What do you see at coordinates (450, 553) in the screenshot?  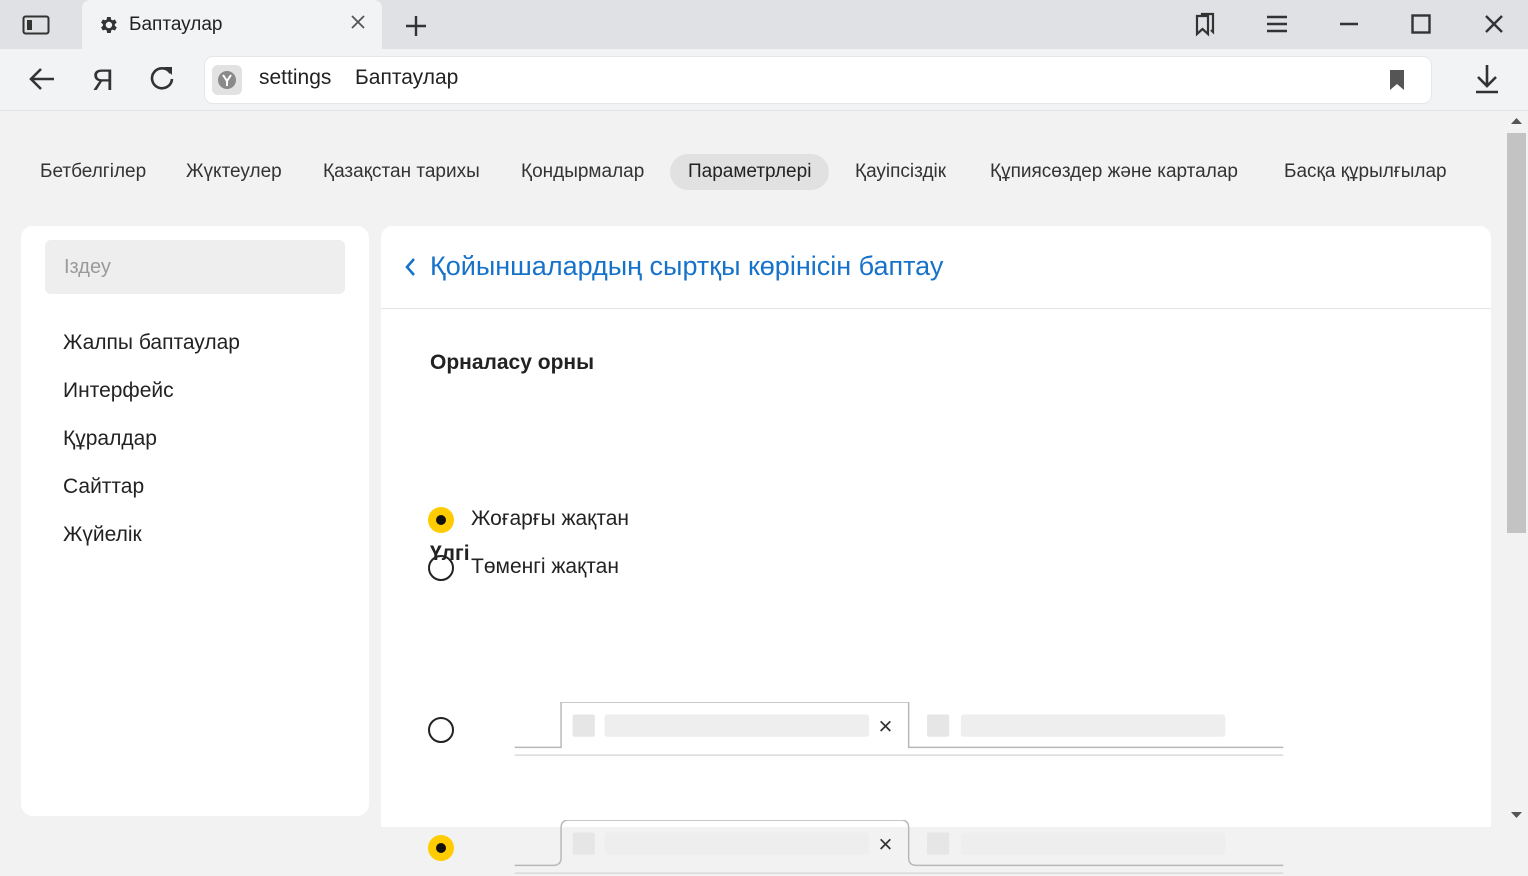 I see `style-section-title: Үлгі` at bounding box center [450, 553].